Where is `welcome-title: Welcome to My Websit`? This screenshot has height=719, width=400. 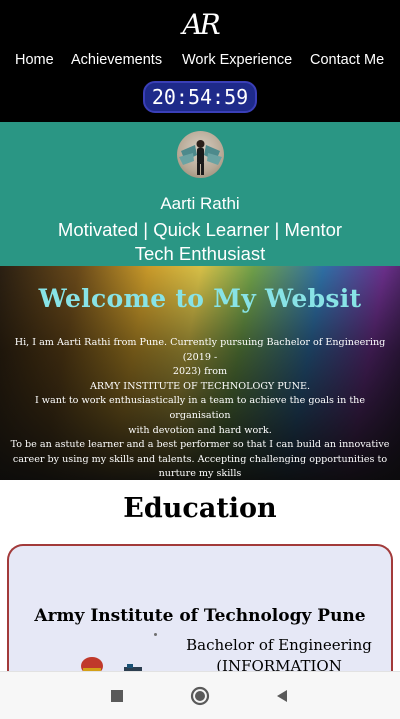
welcome-title: Welcome to My Websit is located at coordinates (200, 298).